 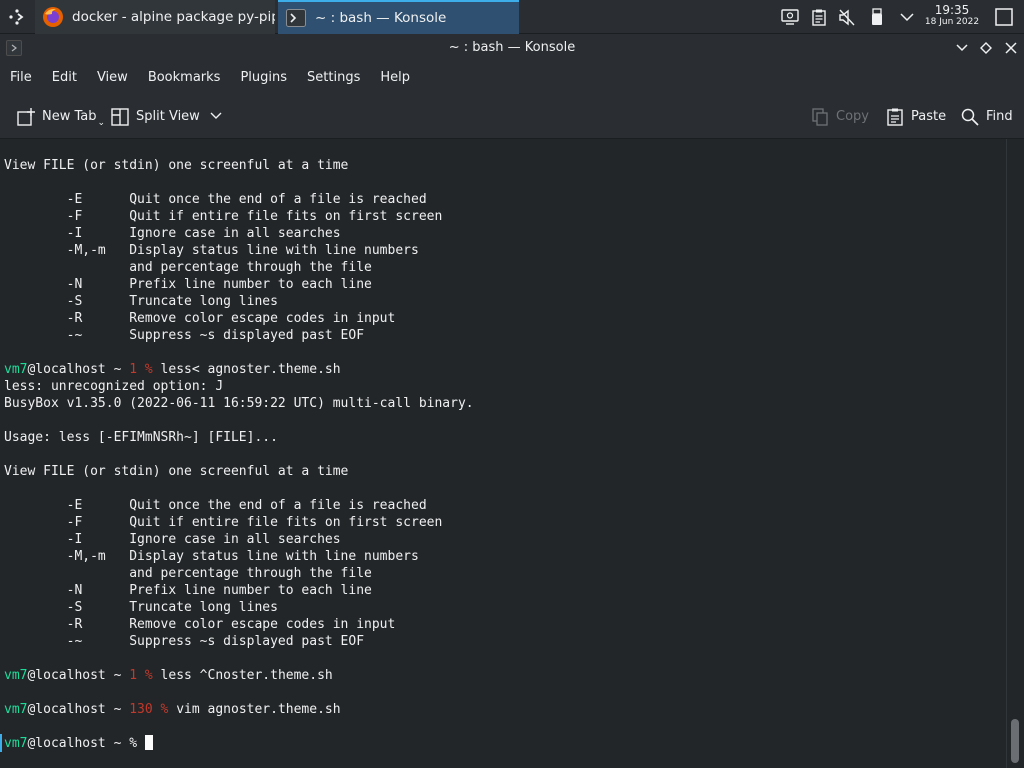 I want to click on new-tab-dropdown-icon: ⌄, so click(x=102, y=123).